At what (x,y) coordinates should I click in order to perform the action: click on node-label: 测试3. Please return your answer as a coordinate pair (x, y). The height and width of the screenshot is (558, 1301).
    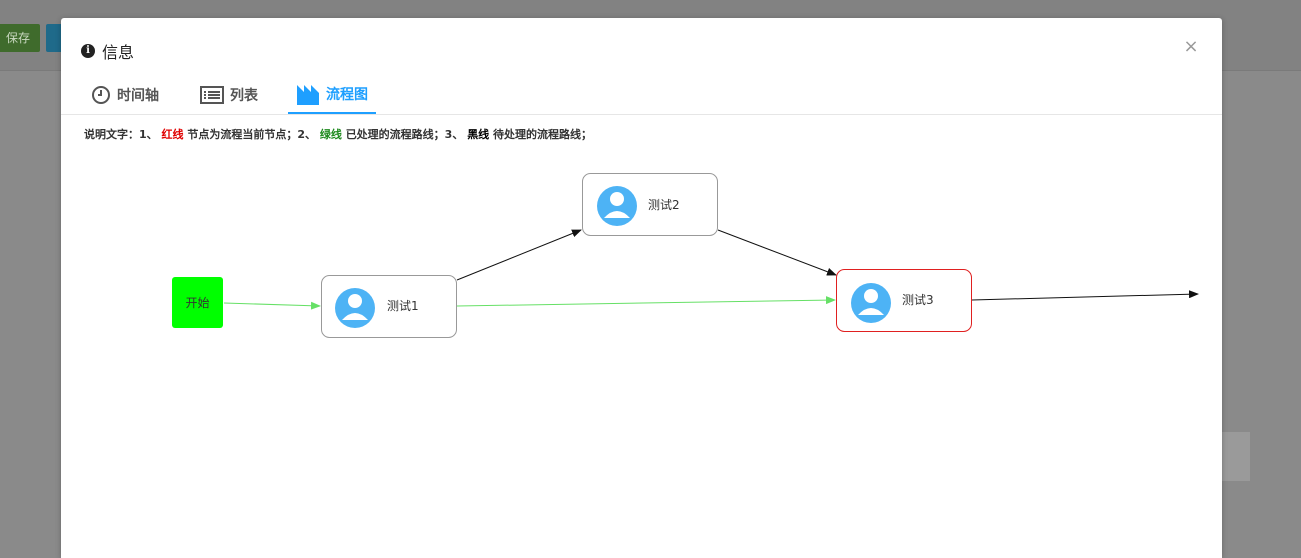
    Looking at the image, I should click on (918, 299).